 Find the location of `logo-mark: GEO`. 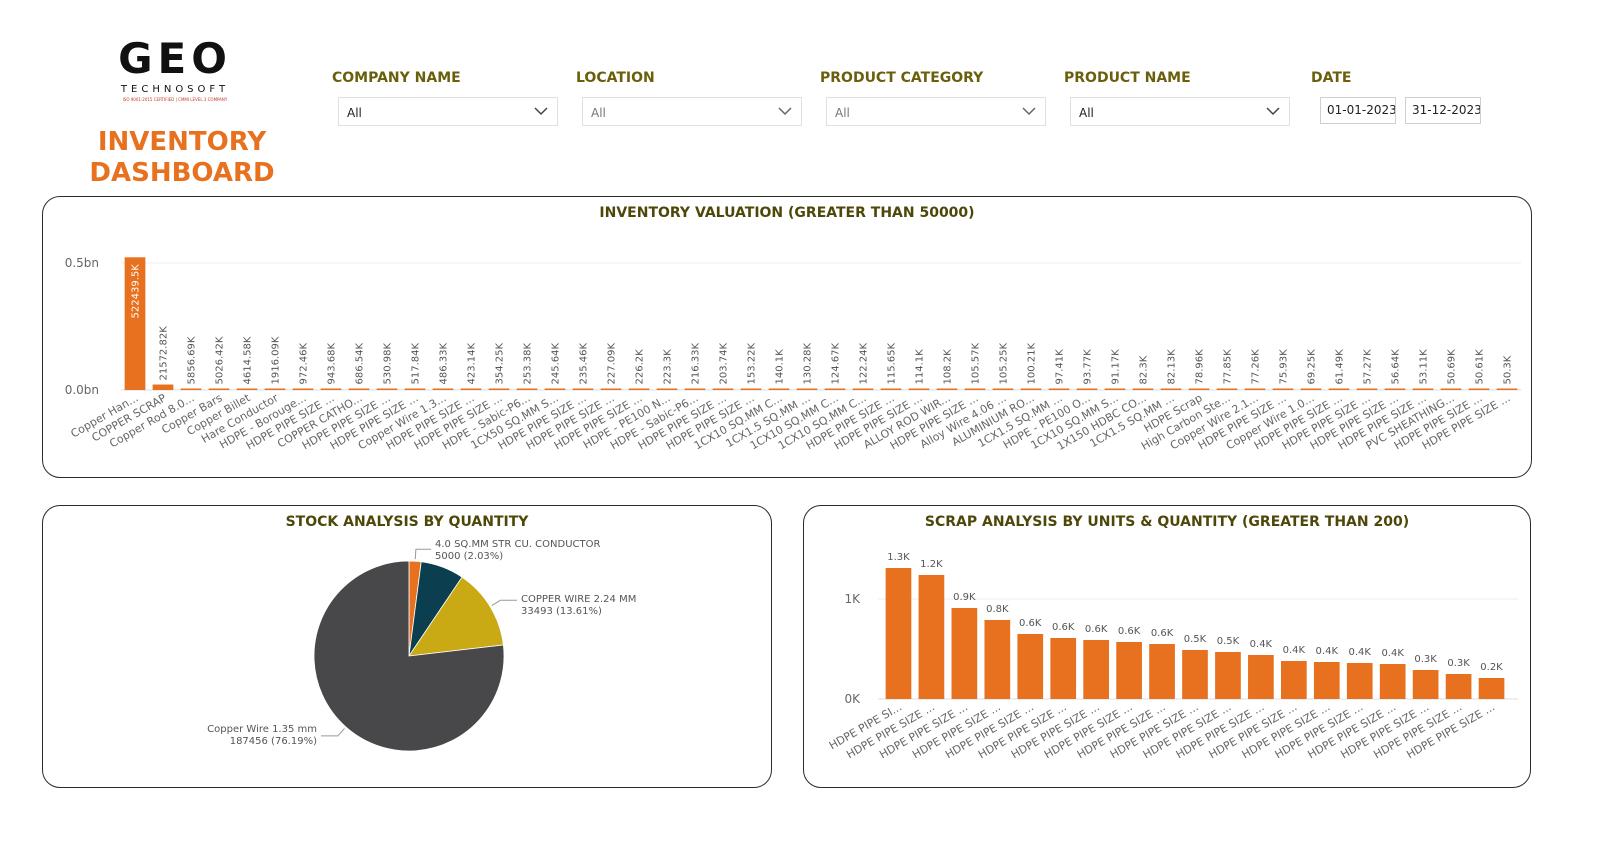

logo-mark: GEO is located at coordinates (175, 58).